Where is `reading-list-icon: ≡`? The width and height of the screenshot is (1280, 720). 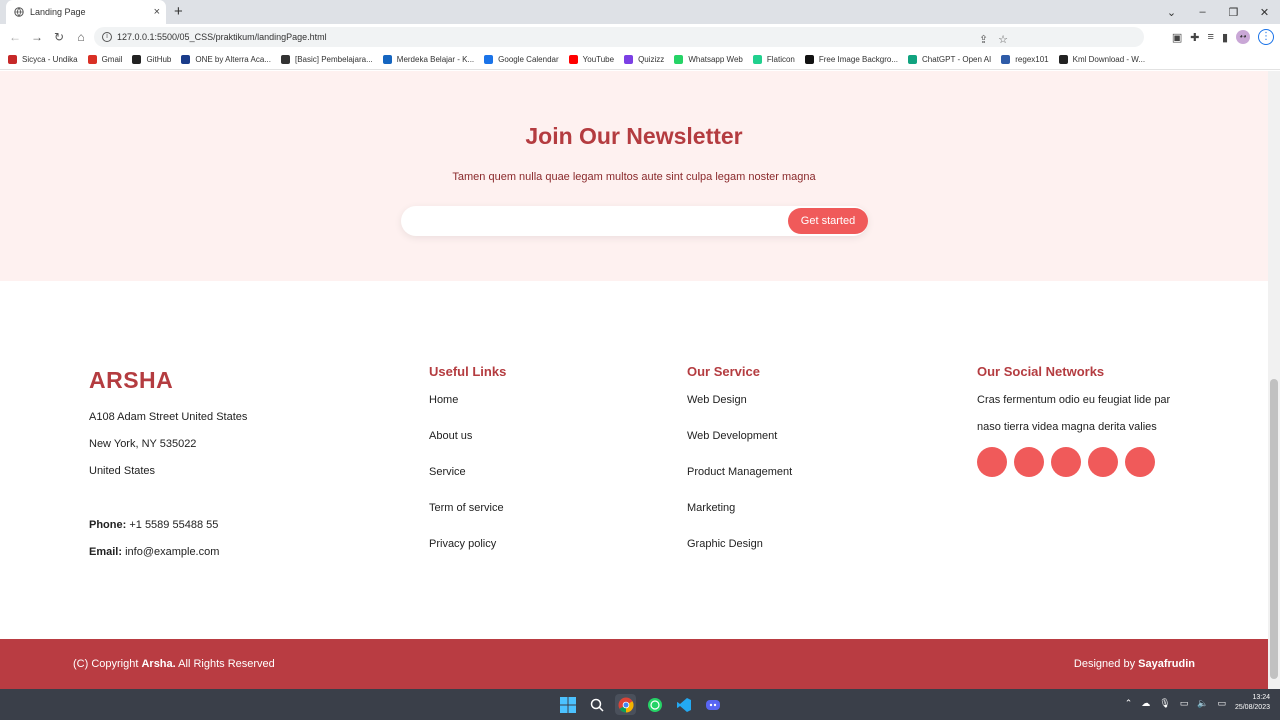
reading-list-icon: ≡ is located at coordinates (1211, 37).